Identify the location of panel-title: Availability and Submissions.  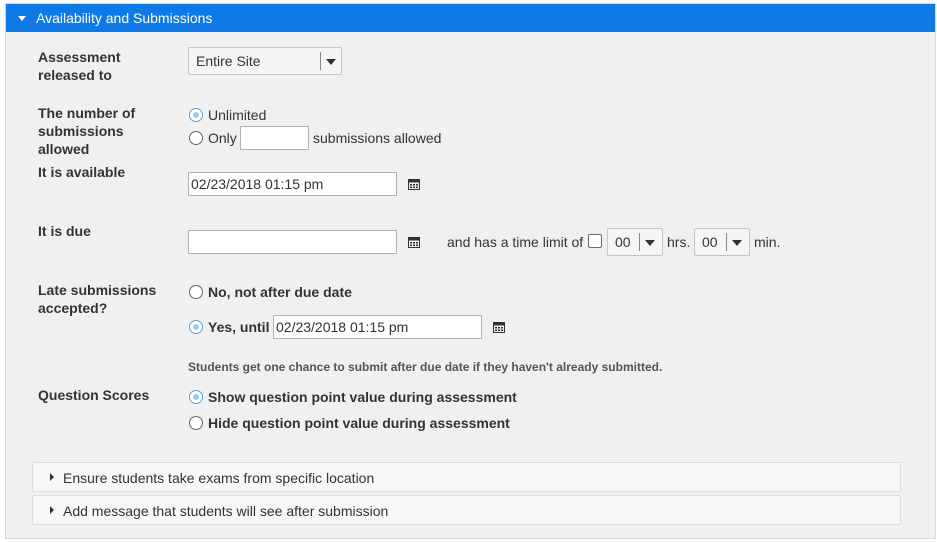
(124, 18).